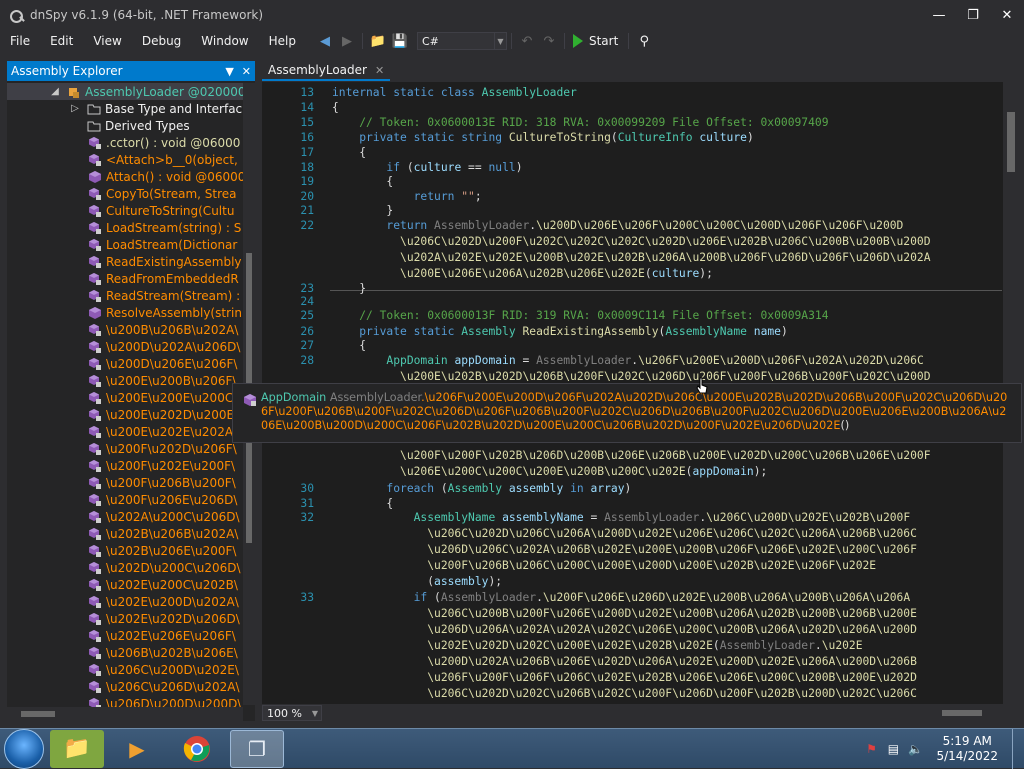  Describe the element at coordinates (127, 686) in the screenshot. I see `tree-node: \u206C\u206D\u202A\` at that location.